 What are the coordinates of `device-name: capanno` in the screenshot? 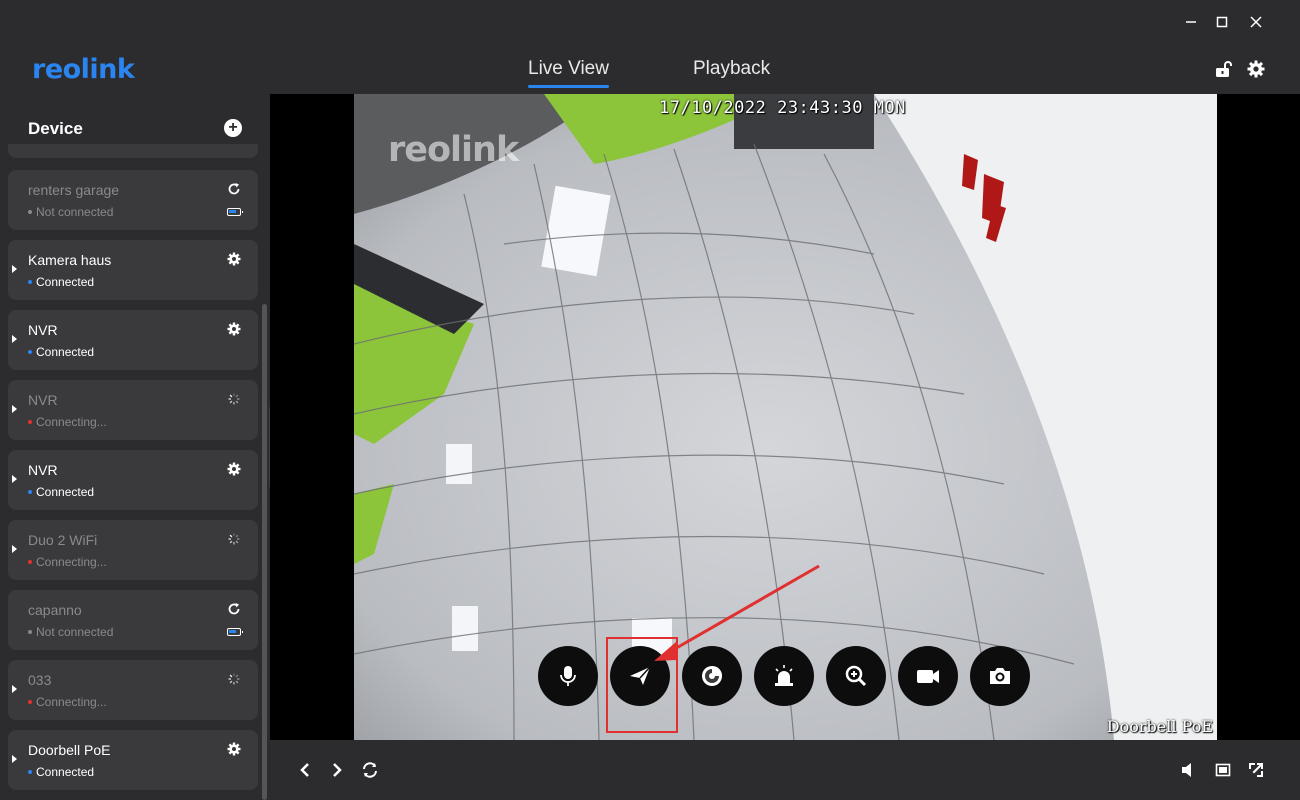 It's located at (55, 610).